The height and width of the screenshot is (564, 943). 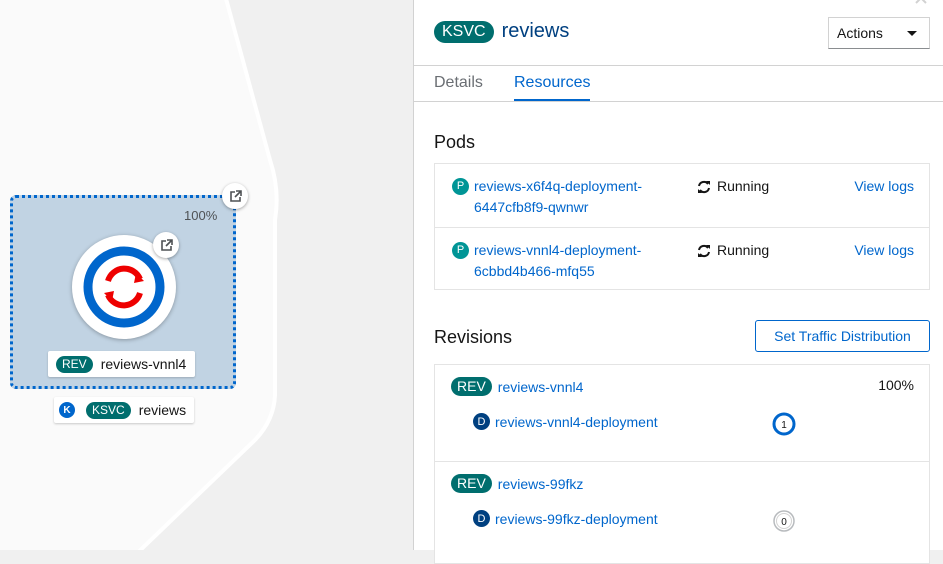 I want to click on revisions-section-title: Revisions, so click(x=473, y=337).